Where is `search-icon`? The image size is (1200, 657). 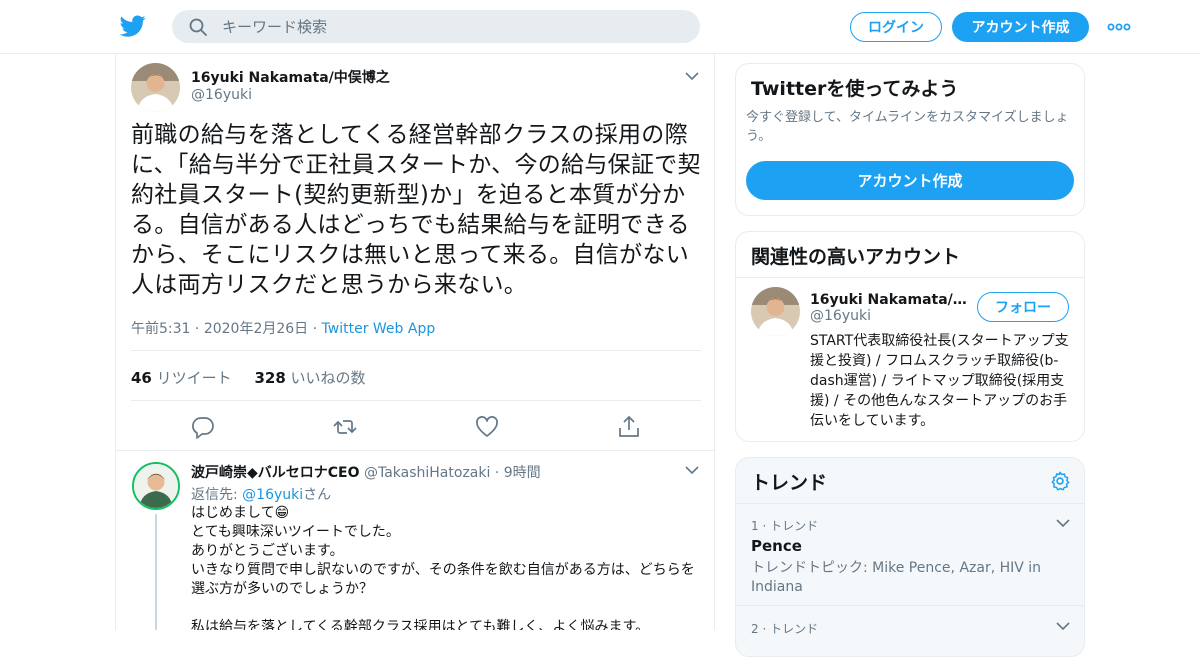 search-icon is located at coordinates (198, 27).